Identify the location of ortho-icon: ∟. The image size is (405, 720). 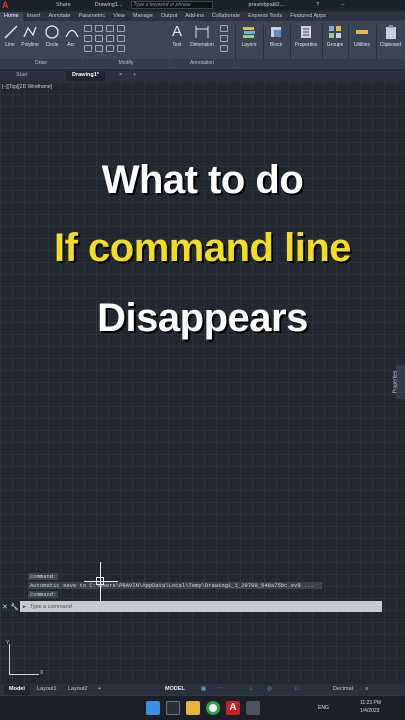
(251, 690).